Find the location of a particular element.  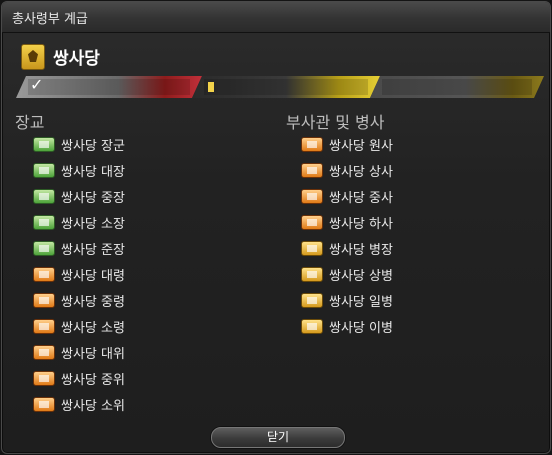

officers-heading: 장교 is located at coordinates (30, 122).